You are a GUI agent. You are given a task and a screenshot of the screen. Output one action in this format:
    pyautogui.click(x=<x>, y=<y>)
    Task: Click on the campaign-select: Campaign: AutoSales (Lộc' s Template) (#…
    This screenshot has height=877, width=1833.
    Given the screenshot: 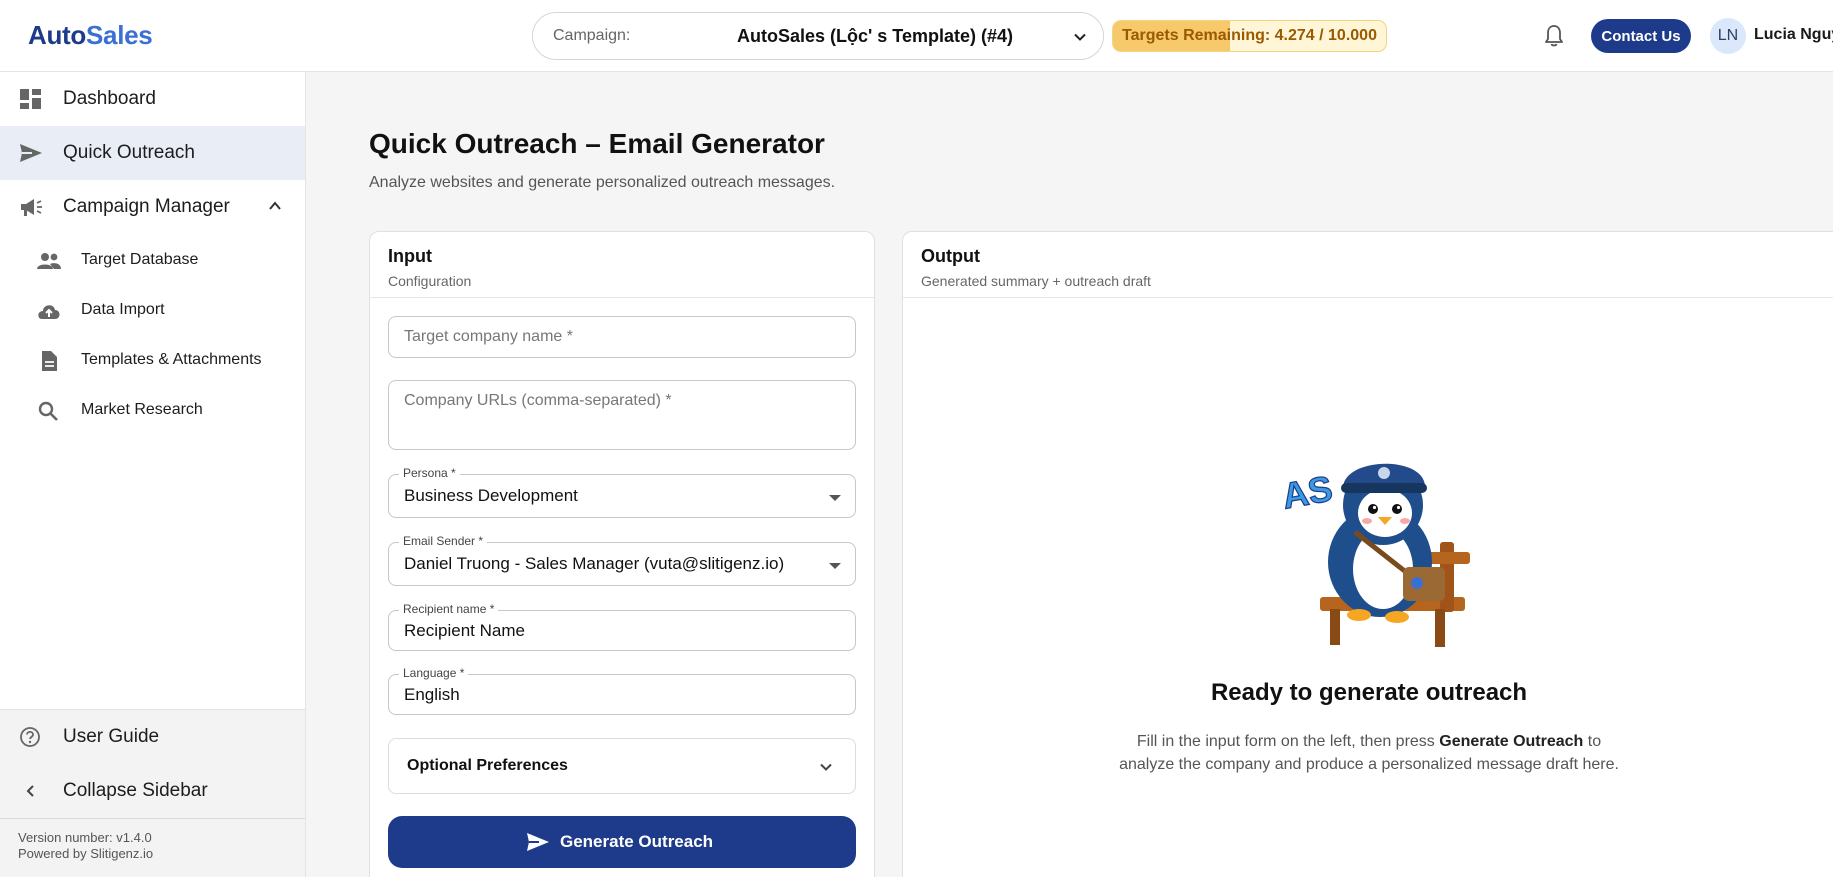 What is the action you would take?
    pyautogui.click(x=818, y=36)
    